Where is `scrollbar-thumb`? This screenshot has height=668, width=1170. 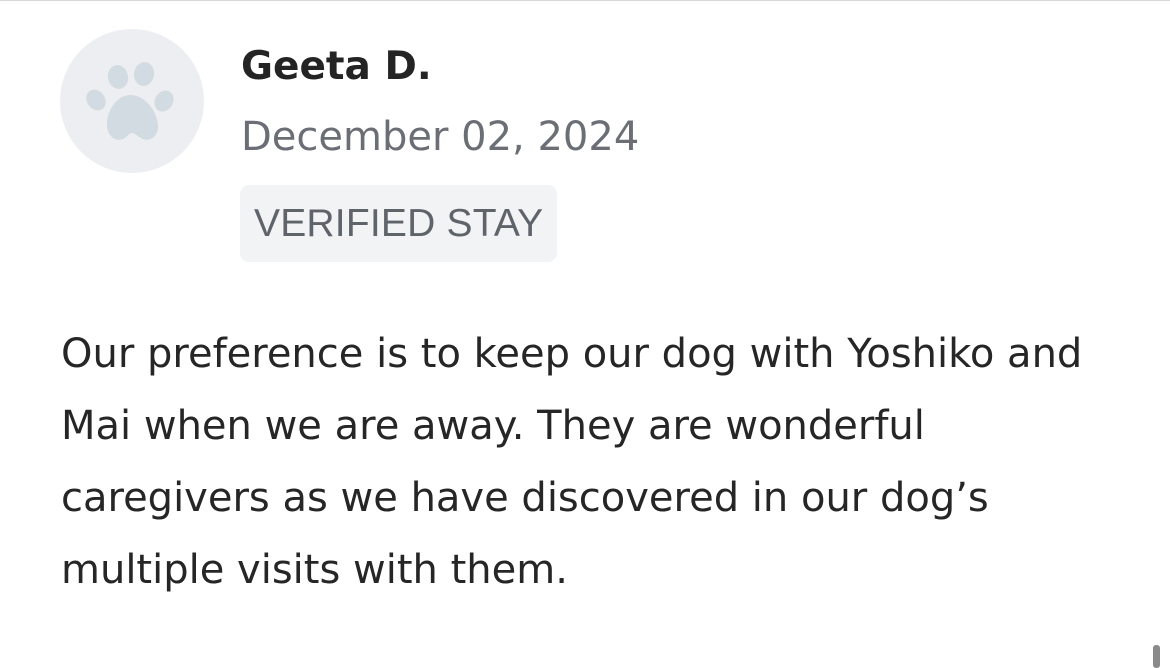
scrollbar-thumb is located at coordinates (1156, 656).